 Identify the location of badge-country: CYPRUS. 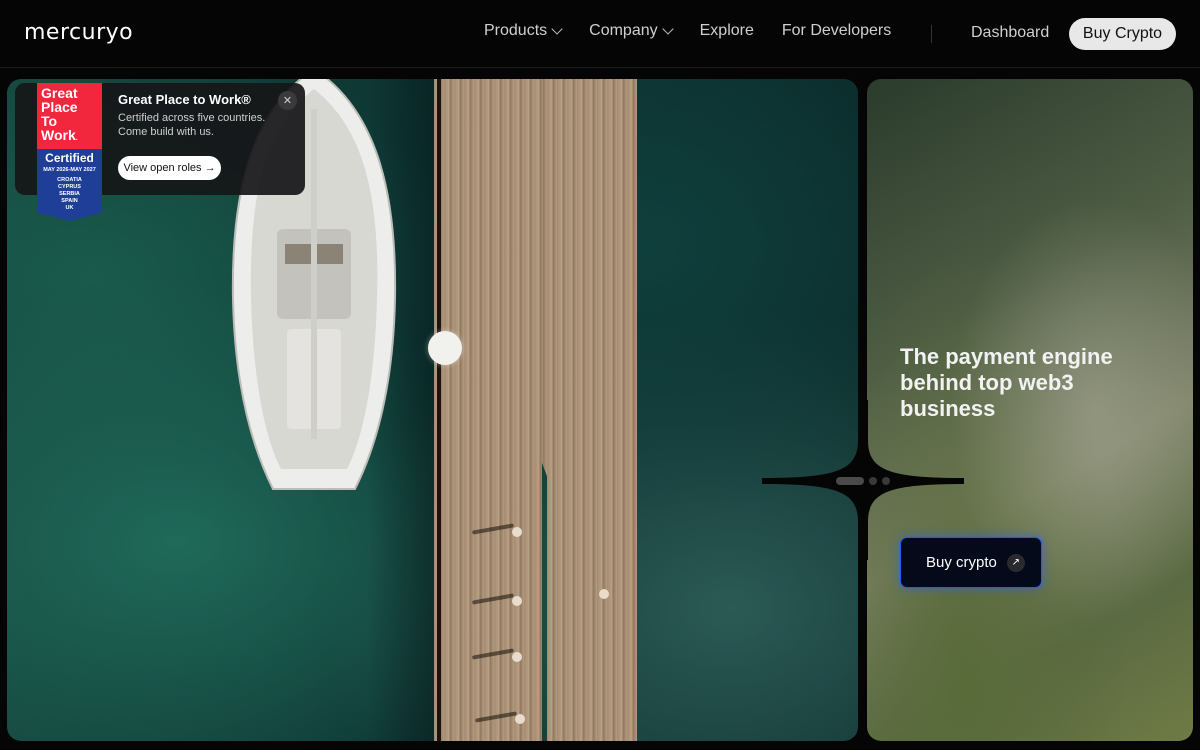
(69, 187).